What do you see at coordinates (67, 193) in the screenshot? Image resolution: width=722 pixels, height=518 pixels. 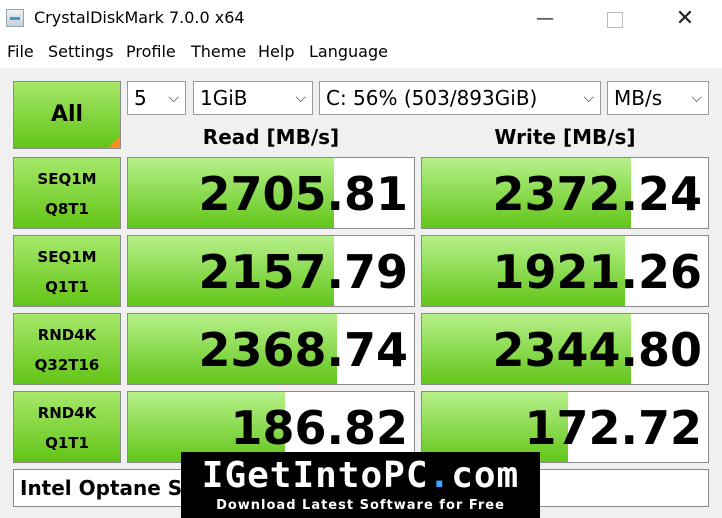 I see `test-button-seq1m-q8t1: SEQ1M Q8T1` at bounding box center [67, 193].